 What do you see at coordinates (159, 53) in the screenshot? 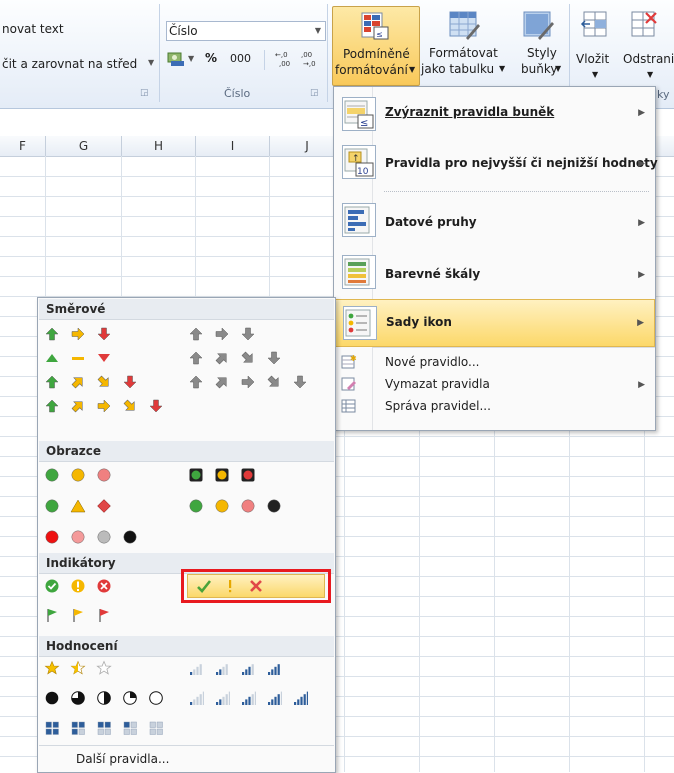
I see `group-separator` at bounding box center [159, 53].